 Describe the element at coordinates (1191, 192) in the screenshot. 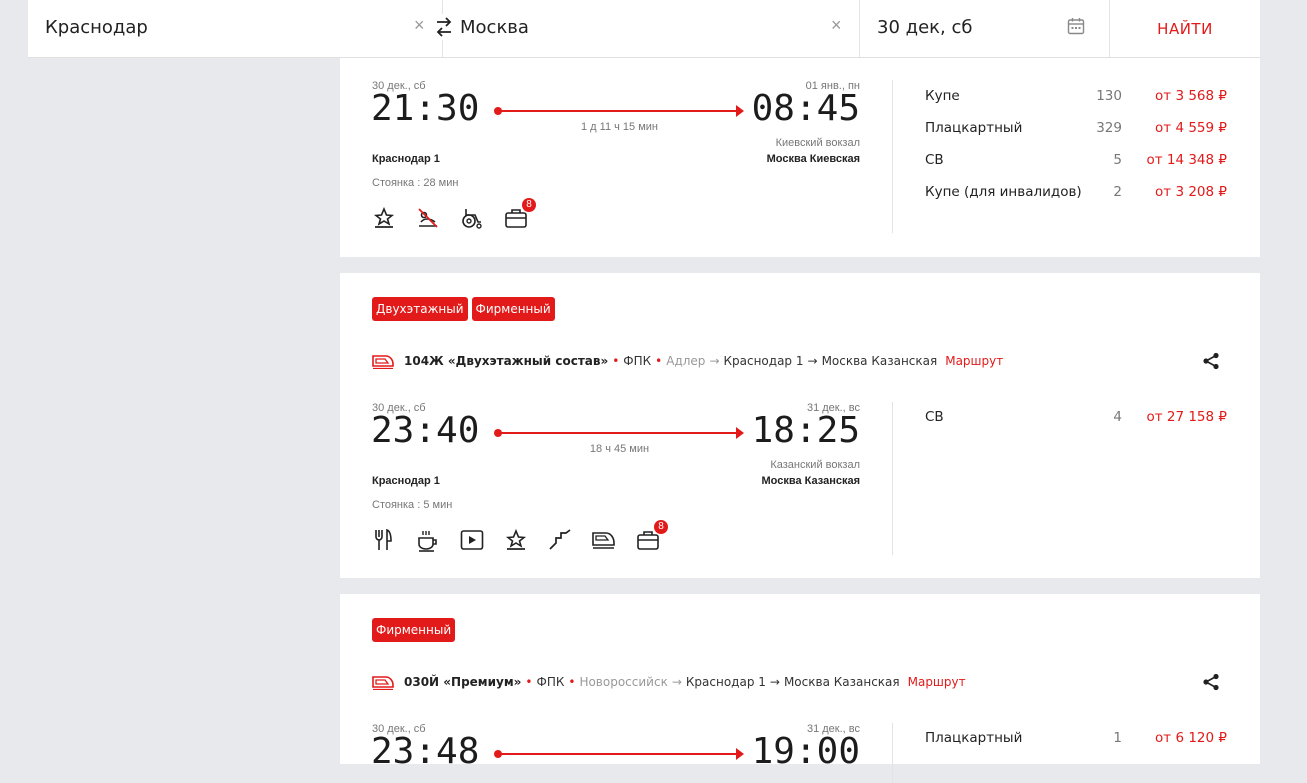

I see `price: от 3 208 ₽` at that location.